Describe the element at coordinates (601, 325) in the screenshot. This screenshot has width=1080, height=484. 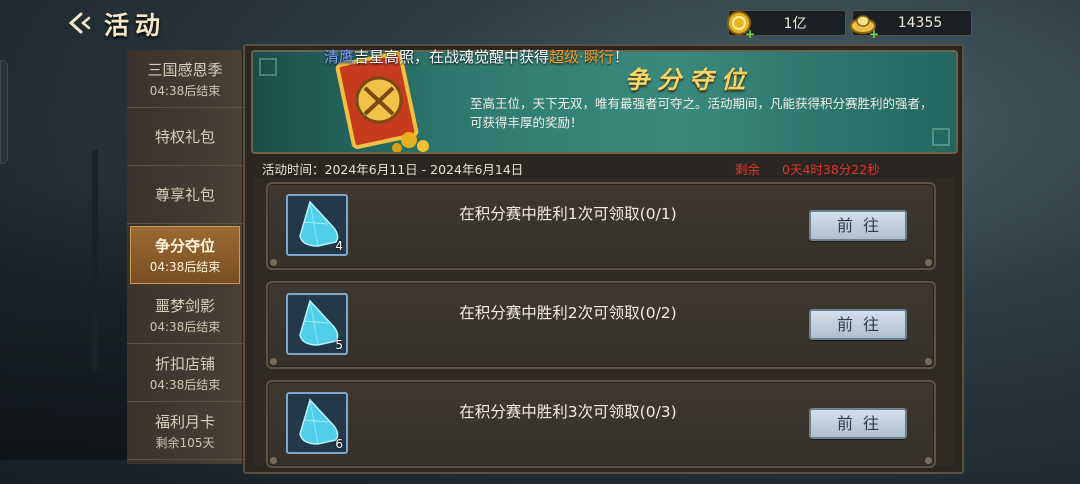
I see `task-row: 5 在积分赛中胜利2次可领取(0/2) 前往` at that location.